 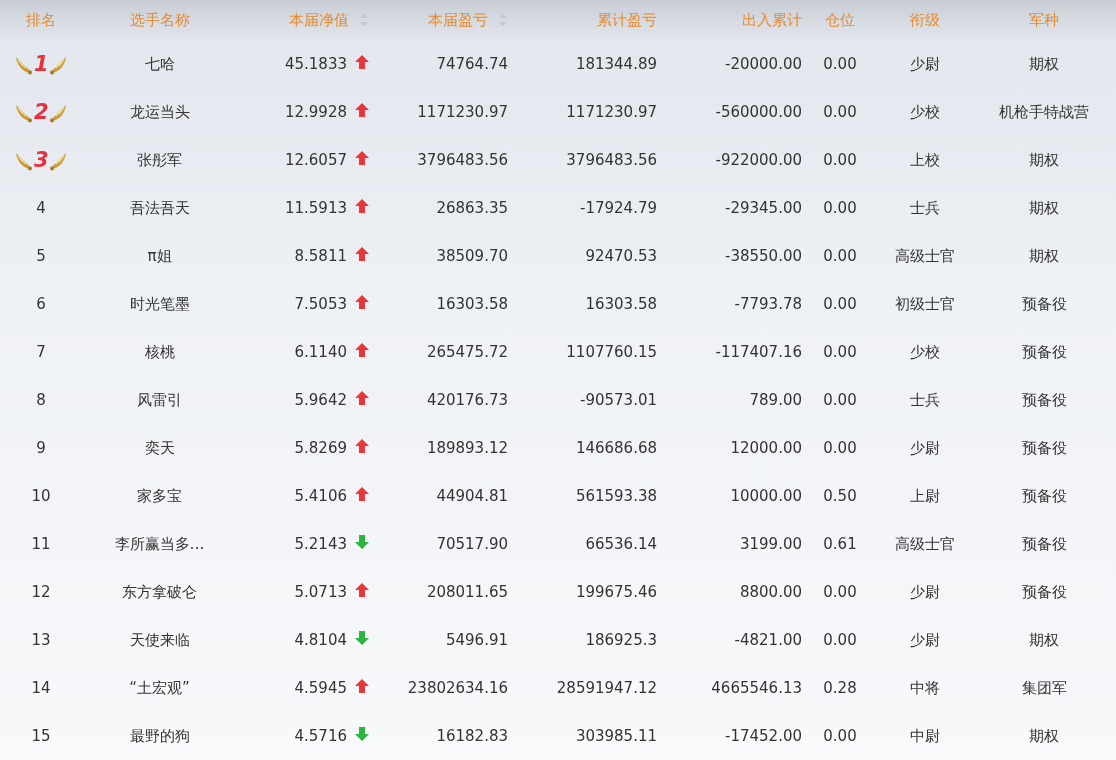 What do you see at coordinates (620, 256) in the screenshot?
I see `total-pnl-cell-text: 92470.53` at bounding box center [620, 256].